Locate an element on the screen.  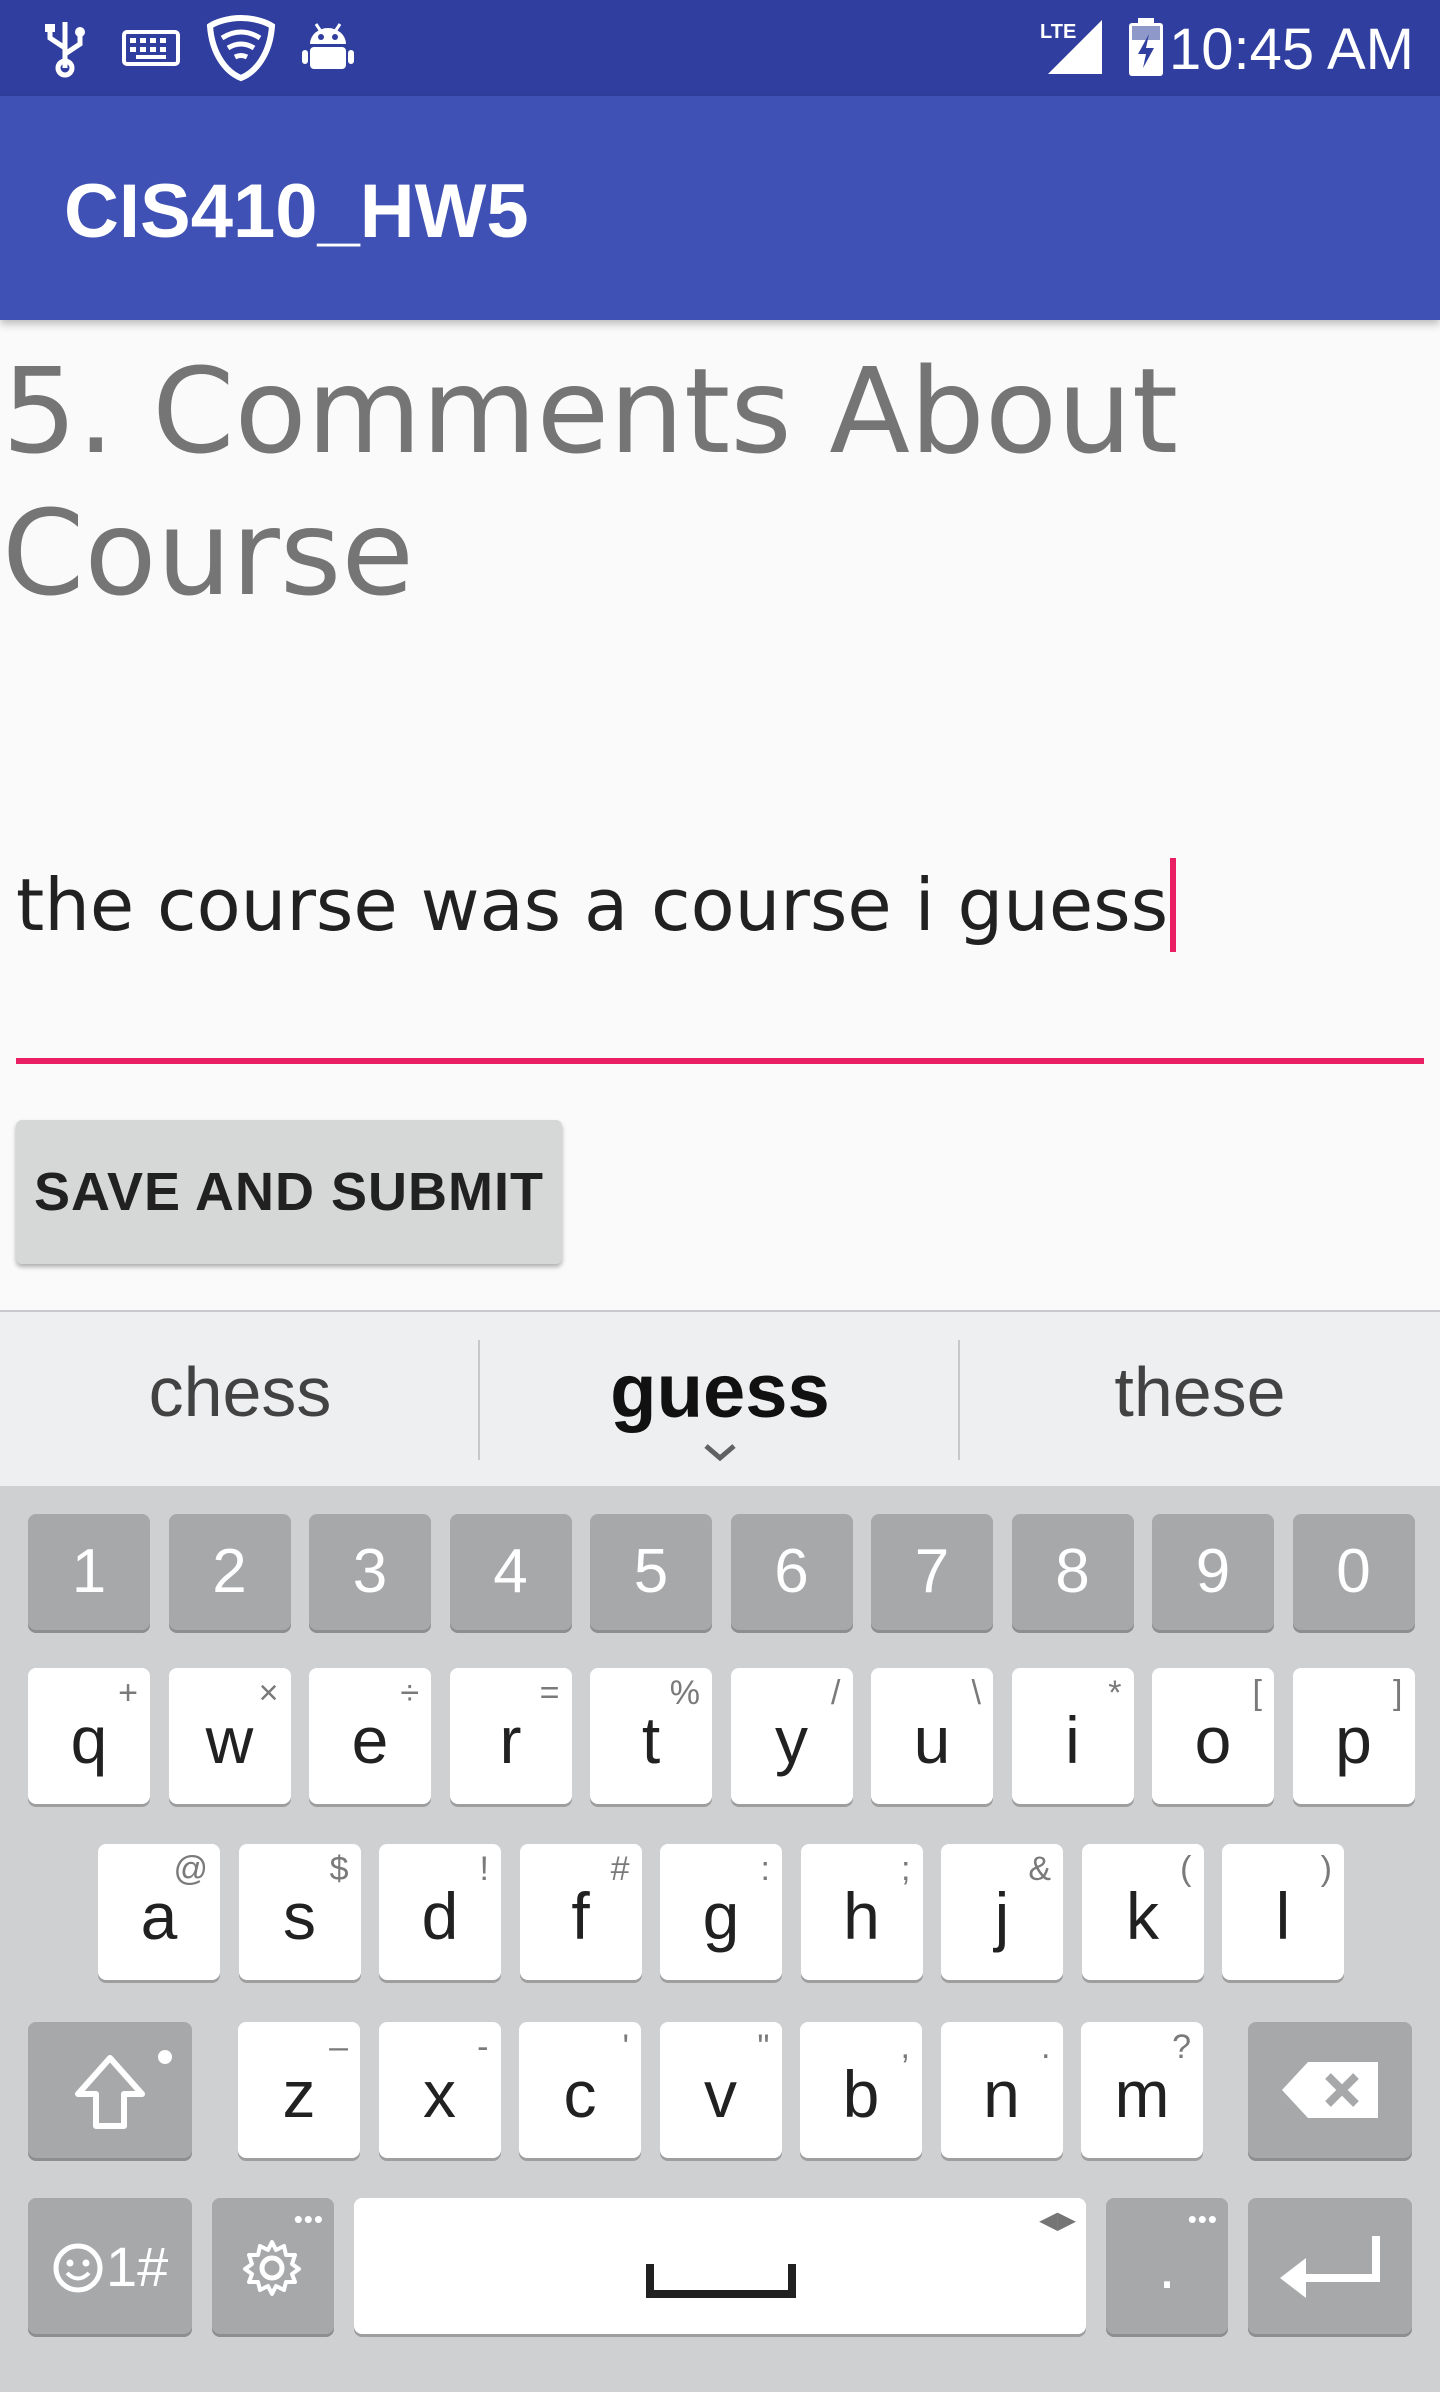
space-icon is located at coordinates (721, 2281).